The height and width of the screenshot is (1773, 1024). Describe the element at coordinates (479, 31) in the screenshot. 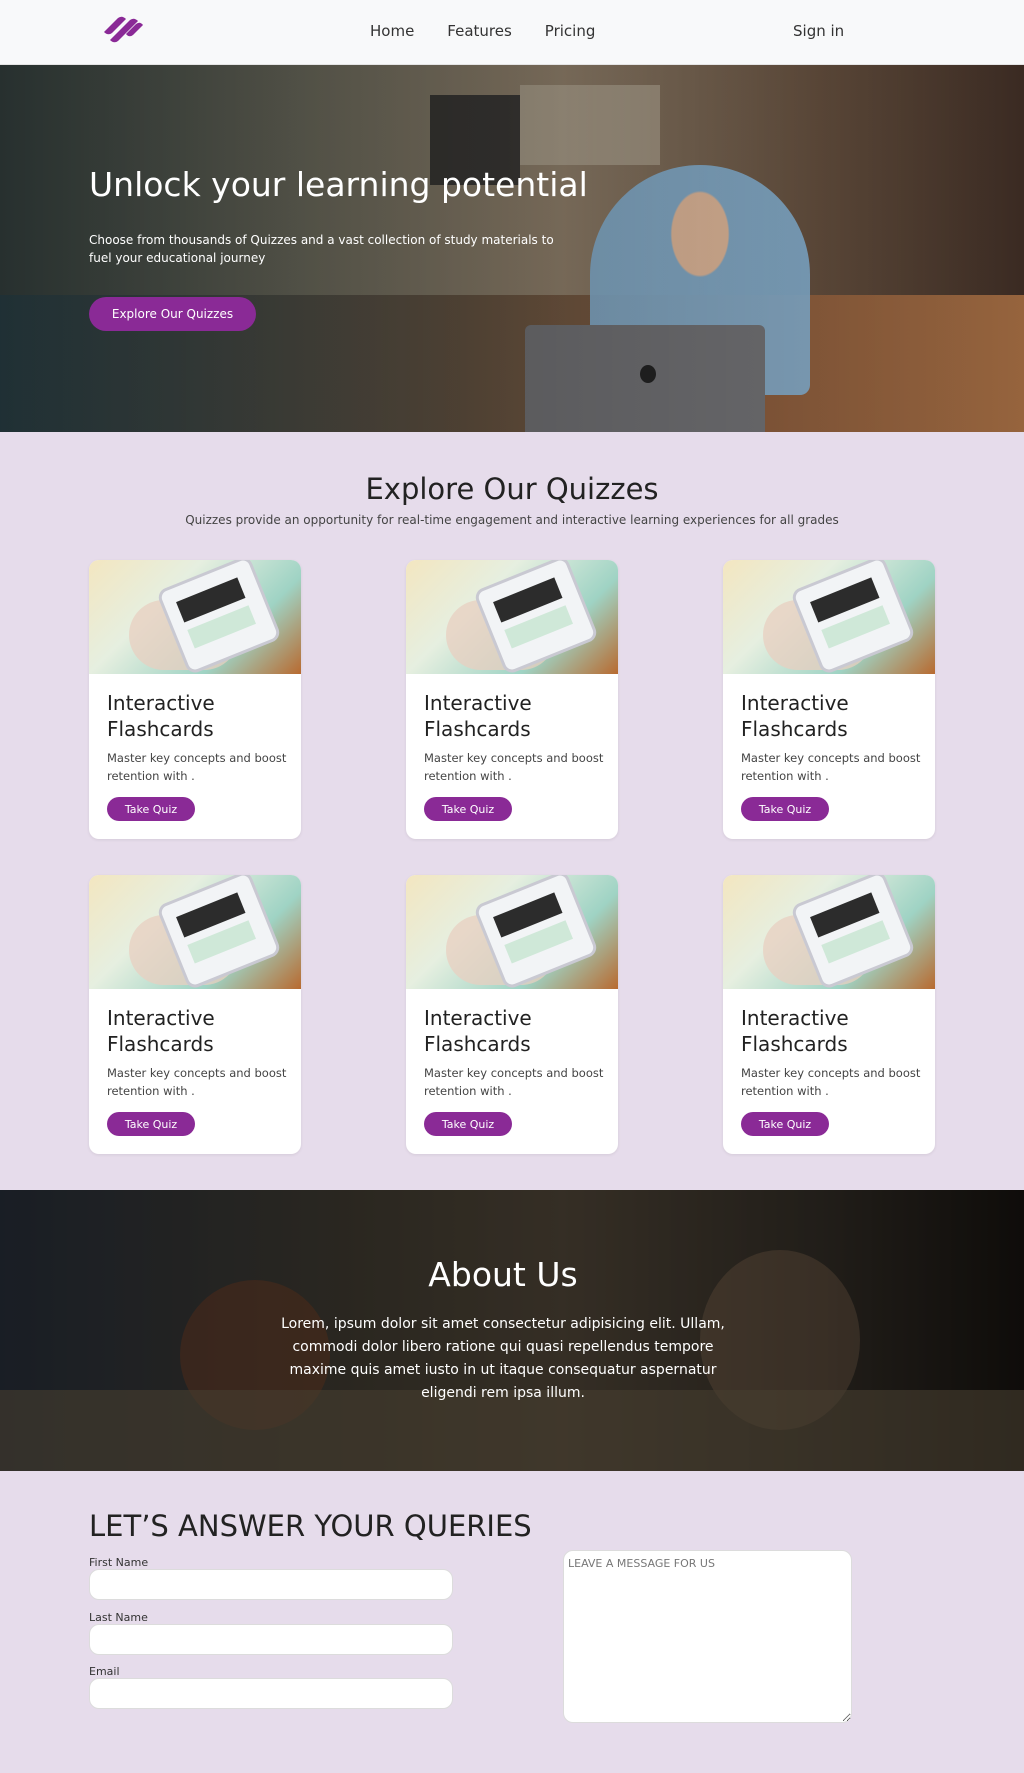

I see `nav-features: Features` at that location.